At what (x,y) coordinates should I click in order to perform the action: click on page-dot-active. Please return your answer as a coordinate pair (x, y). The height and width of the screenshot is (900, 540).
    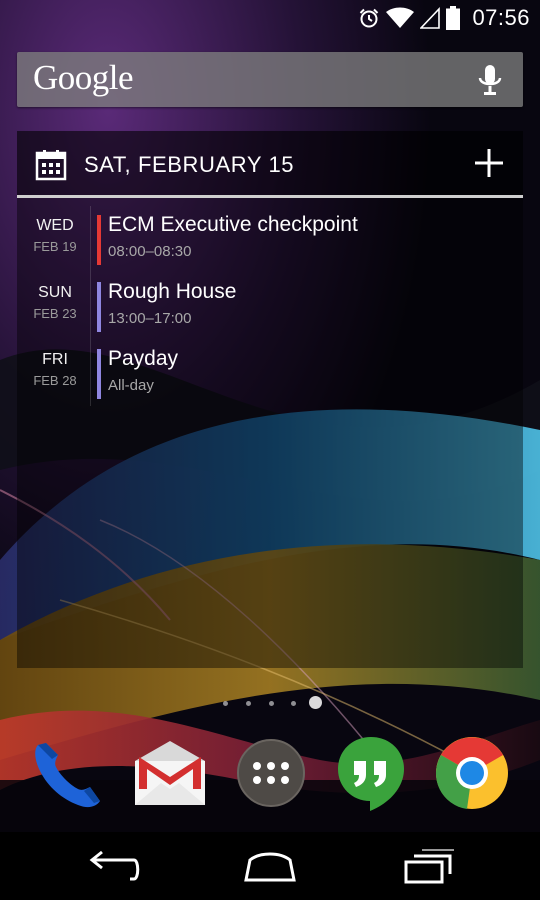
    Looking at the image, I should click on (315, 702).